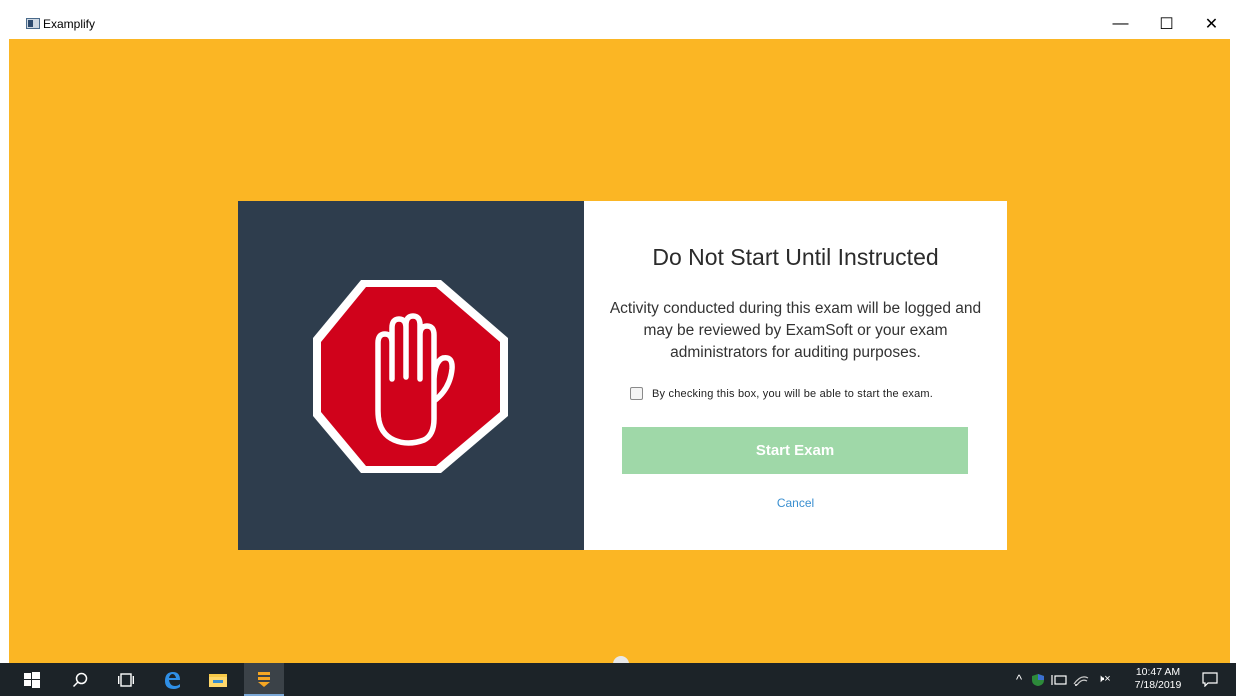  What do you see at coordinates (264, 679) in the screenshot?
I see `examplify-icon` at bounding box center [264, 679].